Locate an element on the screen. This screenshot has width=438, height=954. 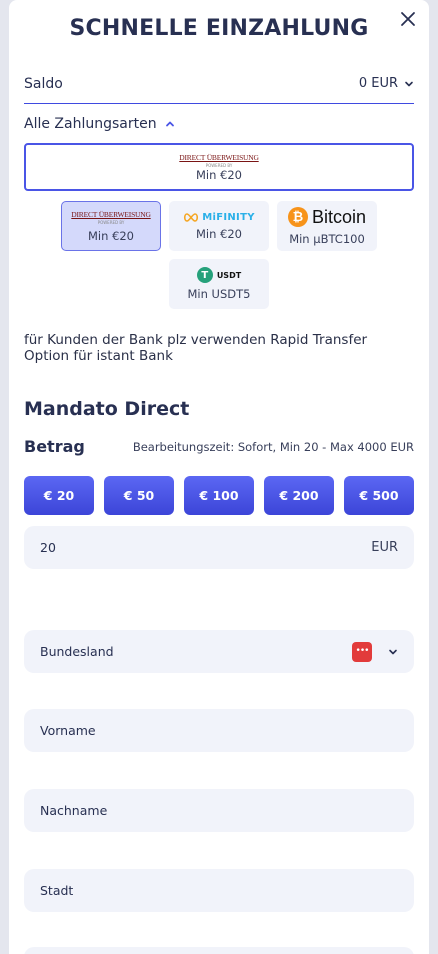
usdt-logo: T USDT is located at coordinates (218, 275).